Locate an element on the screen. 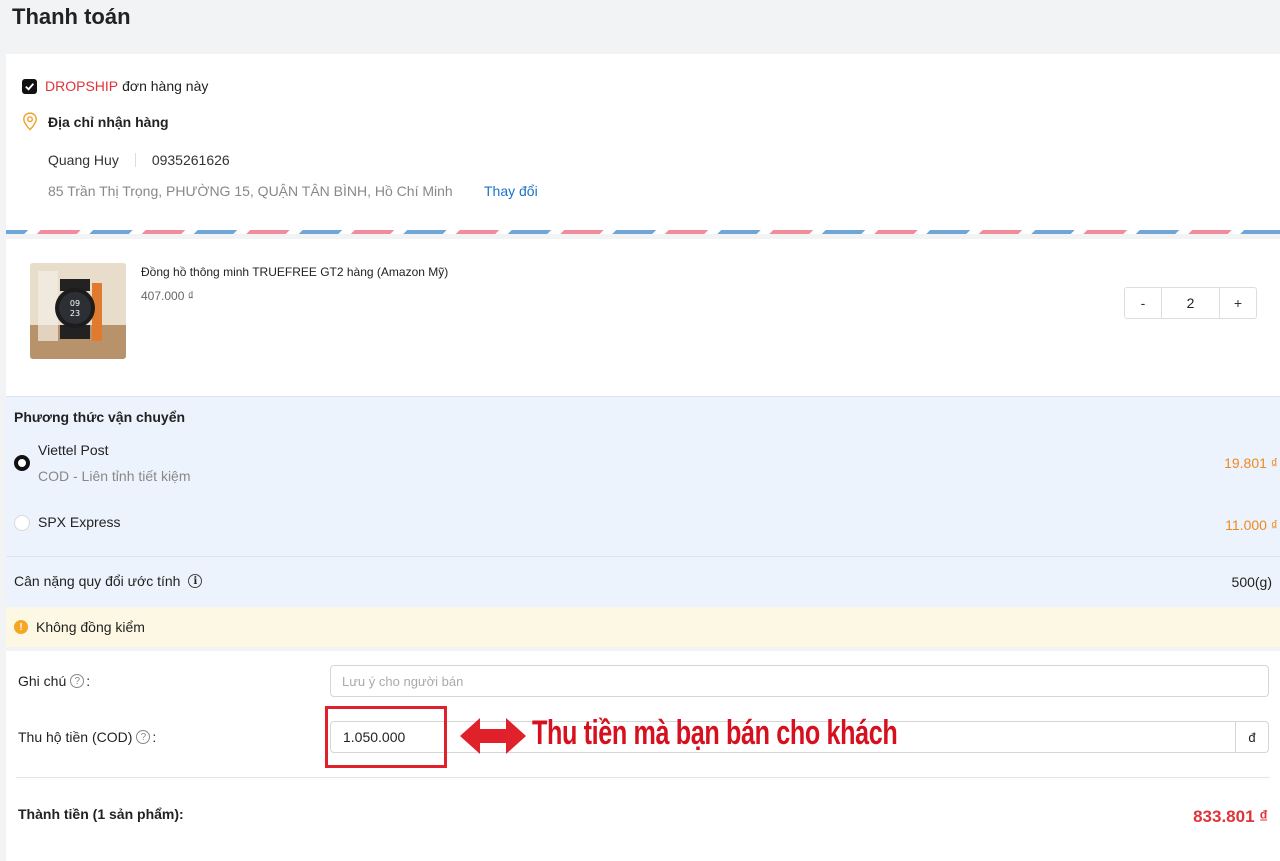  dropship-checkbox is located at coordinates (29, 86).